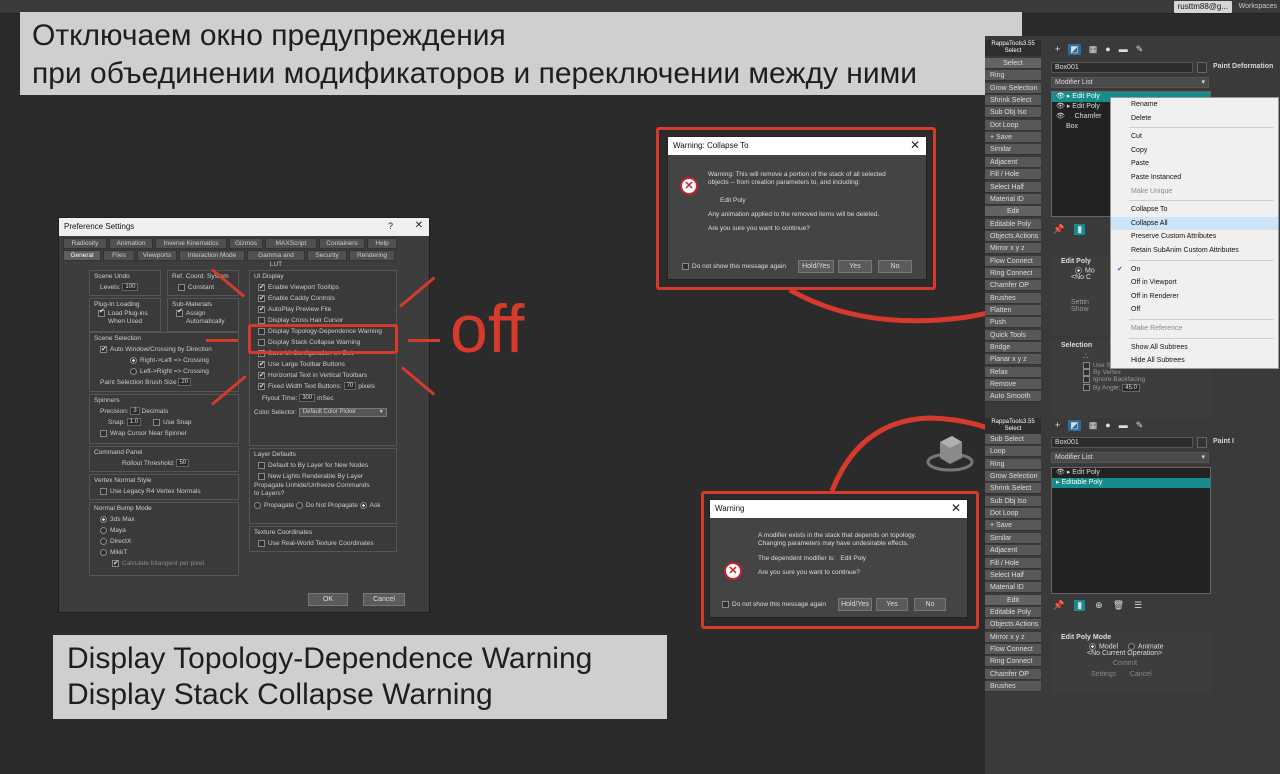 The image size is (1280, 774). Describe the element at coordinates (350, 386) in the screenshot. I see `fixed-width-spinner: 70` at that location.